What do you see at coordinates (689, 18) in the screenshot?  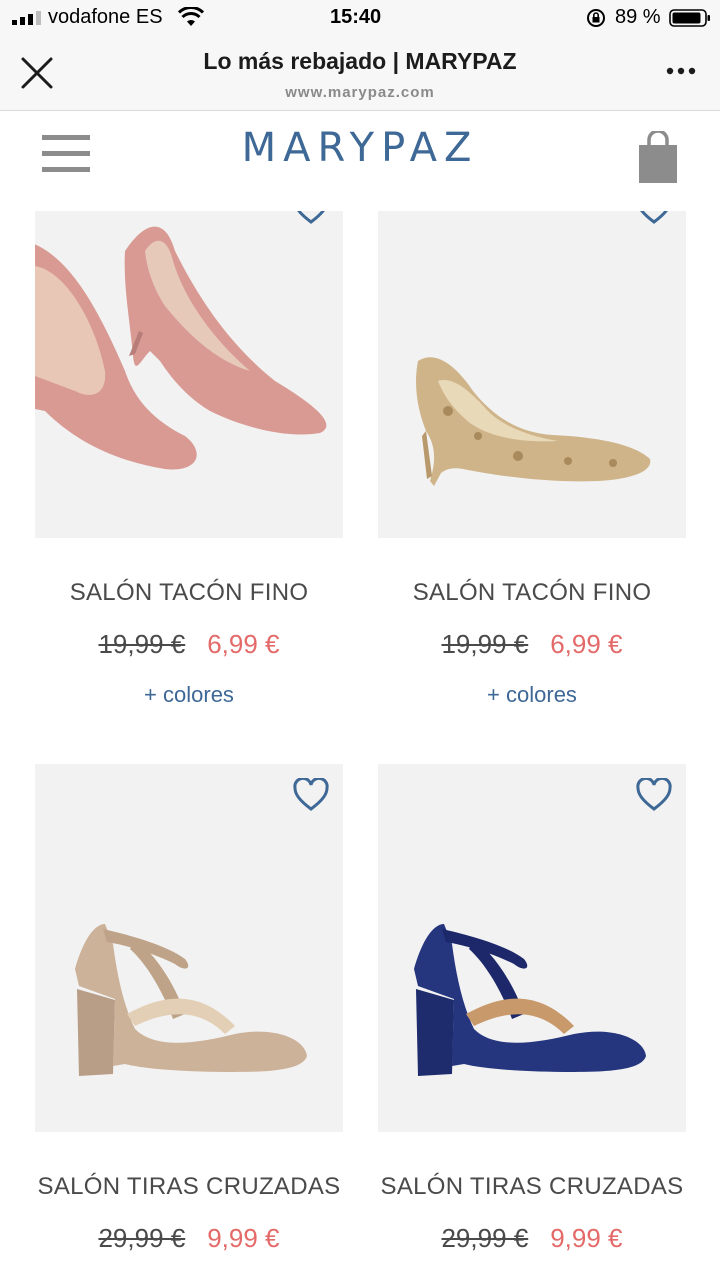 I see `battery-icon` at bounding box center [689, 18].